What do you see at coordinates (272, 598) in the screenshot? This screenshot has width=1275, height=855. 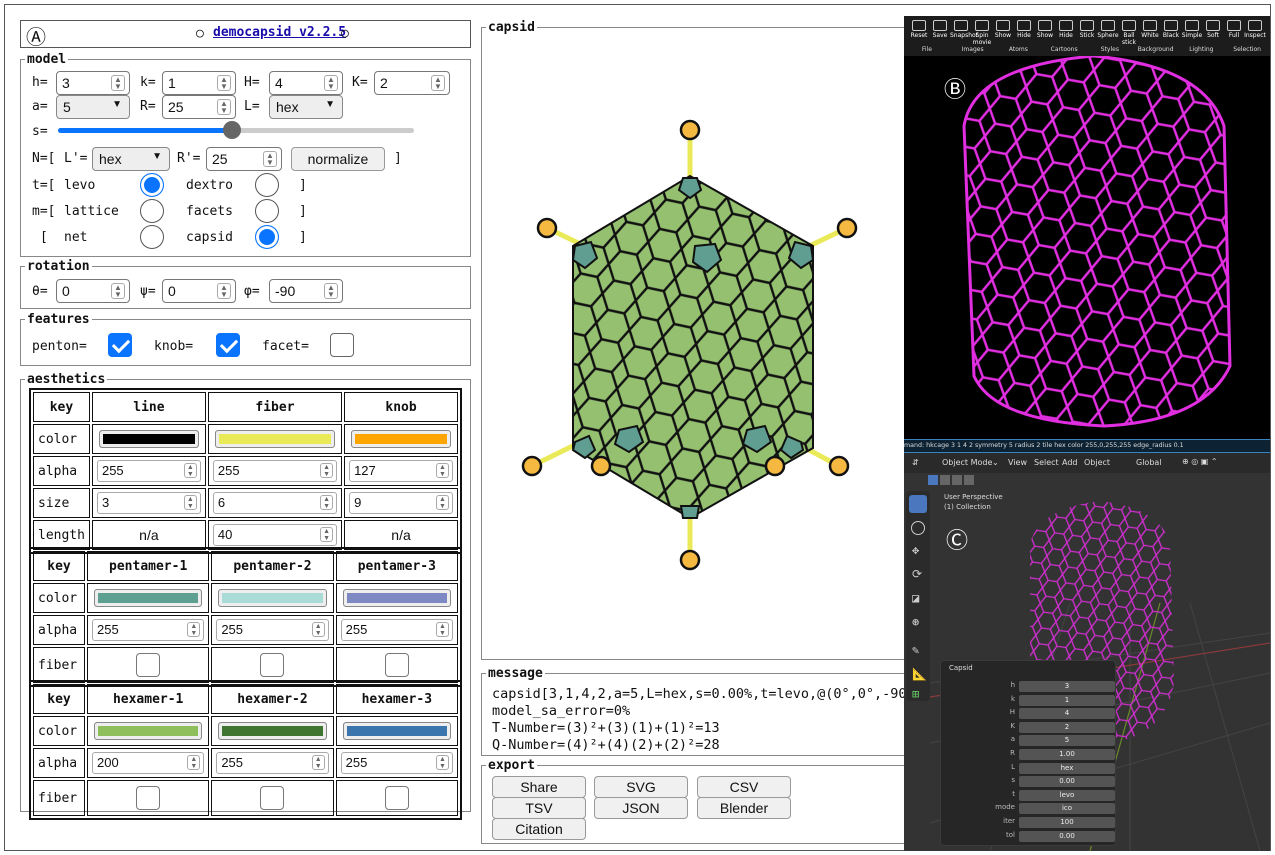 I see `pentamer-2-color-picker` at bounding box center [272, 598].